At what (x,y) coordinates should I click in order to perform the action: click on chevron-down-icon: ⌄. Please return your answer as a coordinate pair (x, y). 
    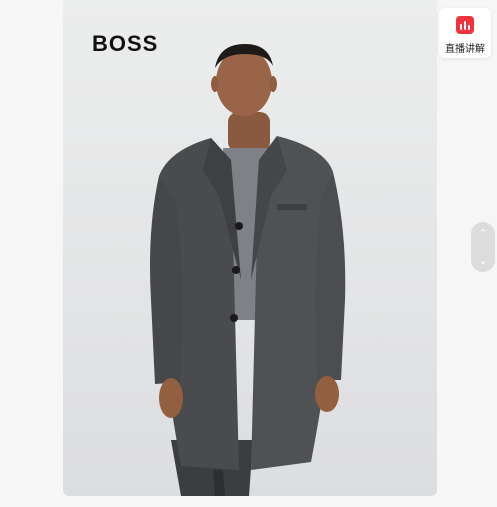
    Looking at the image, I should click on (482, 260).